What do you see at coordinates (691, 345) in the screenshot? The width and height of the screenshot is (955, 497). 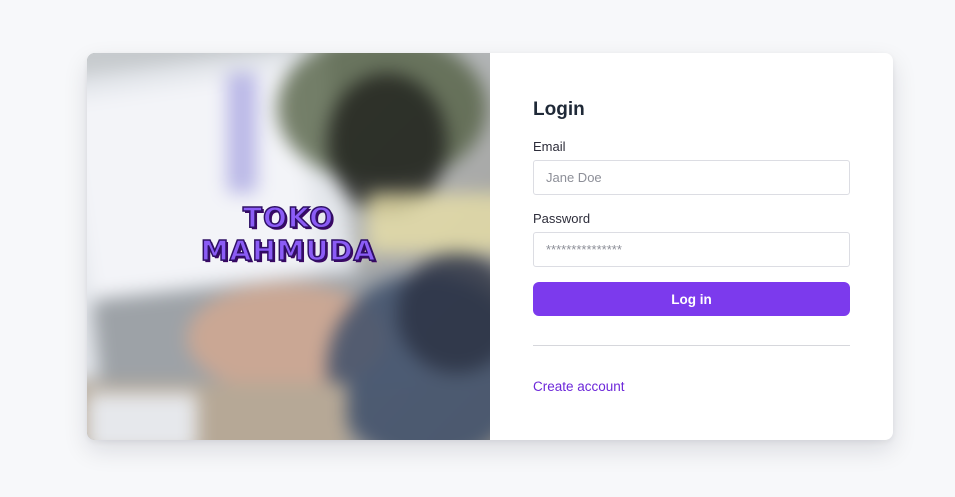 I see `divider` at bounding box center [691, 345].